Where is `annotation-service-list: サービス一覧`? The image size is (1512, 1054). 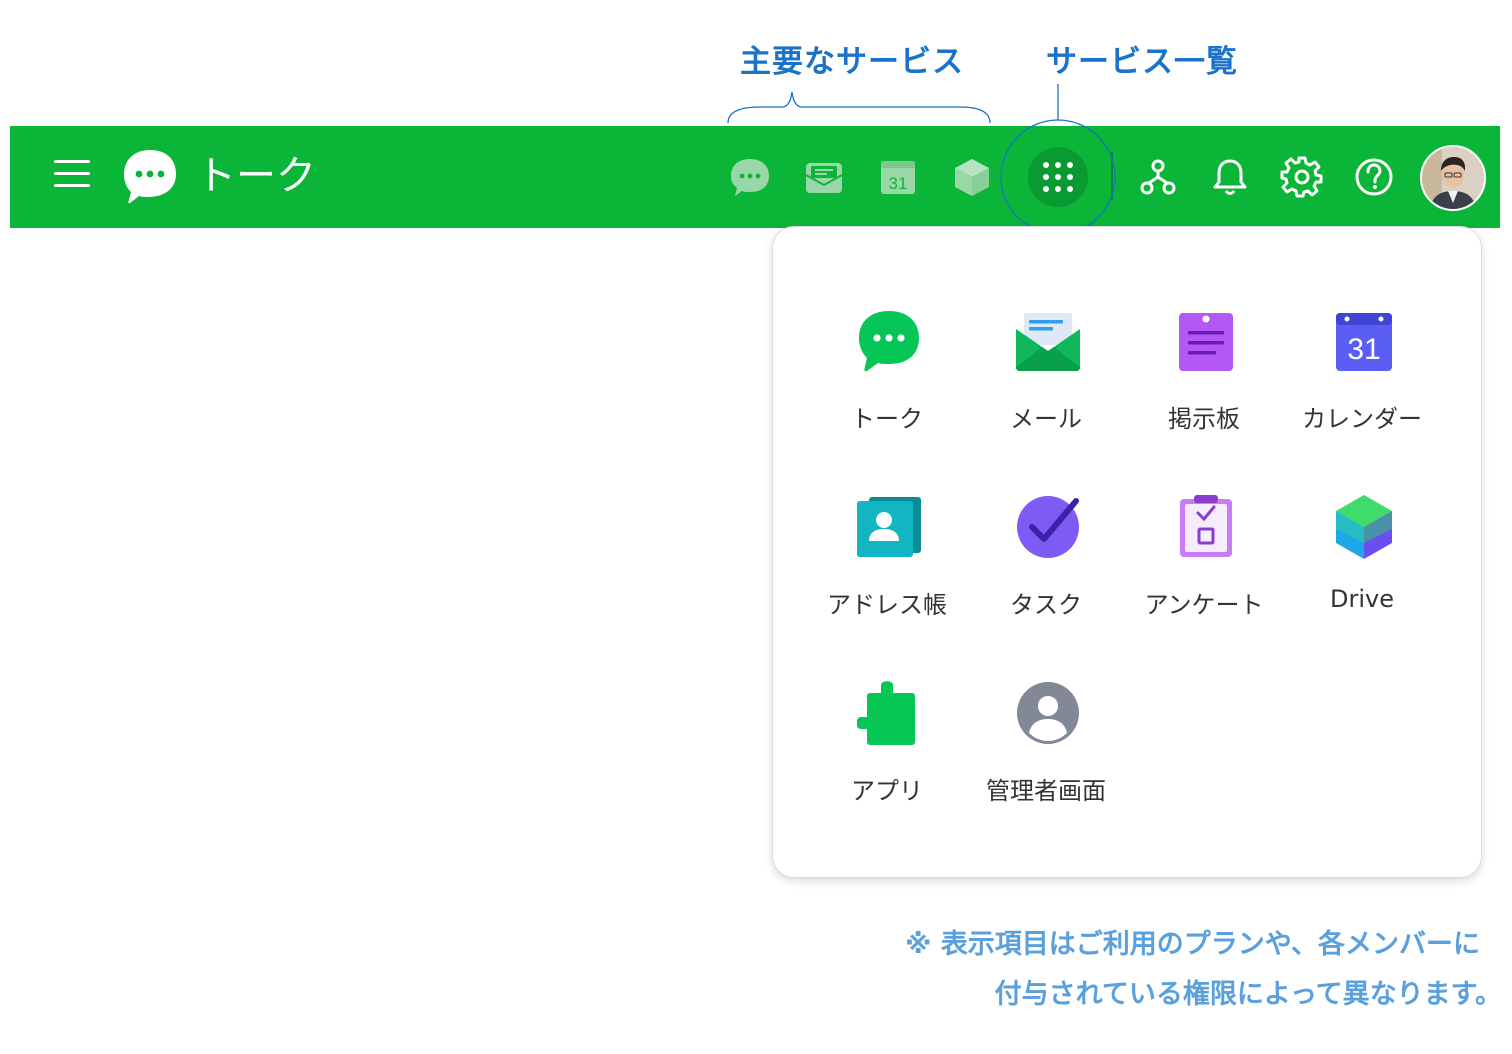 annotation-service-list: サービス一覧 is located at coordinates (1142, 62).